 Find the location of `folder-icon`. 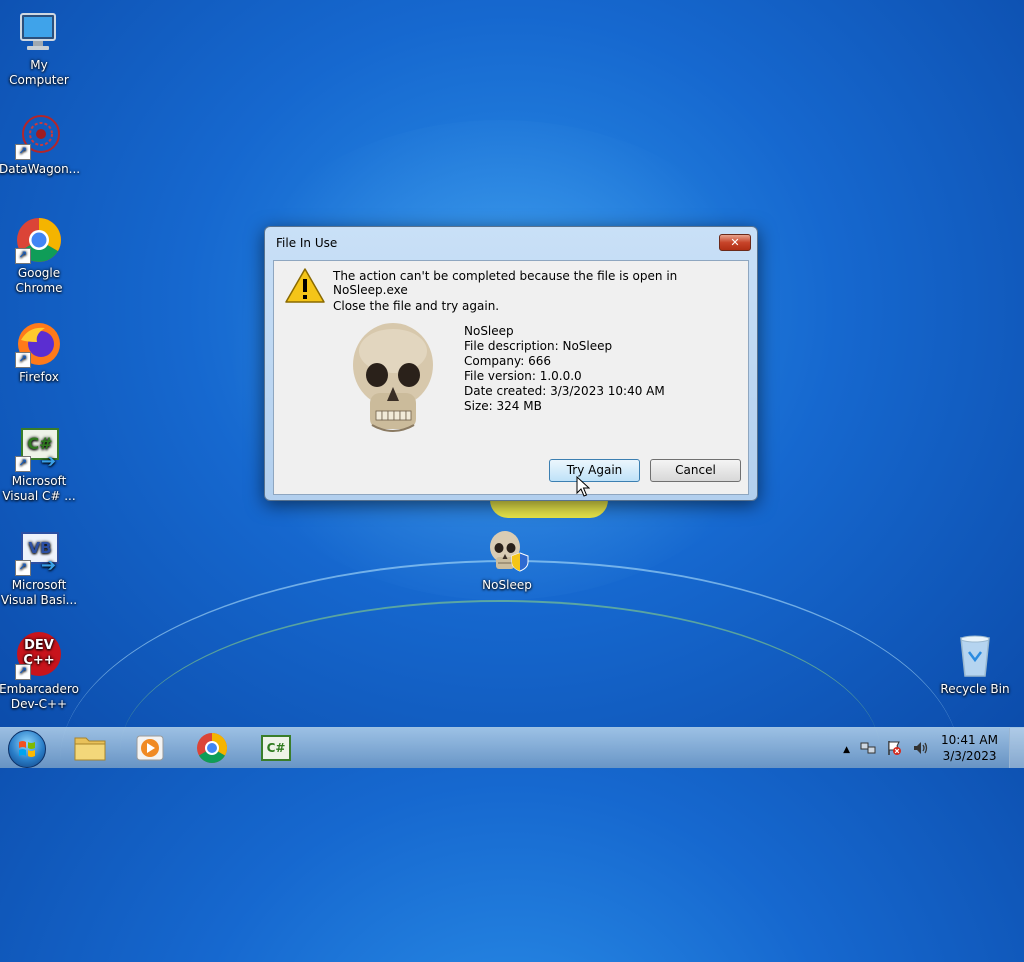

folder-icon is located at coordinates (90, 749).